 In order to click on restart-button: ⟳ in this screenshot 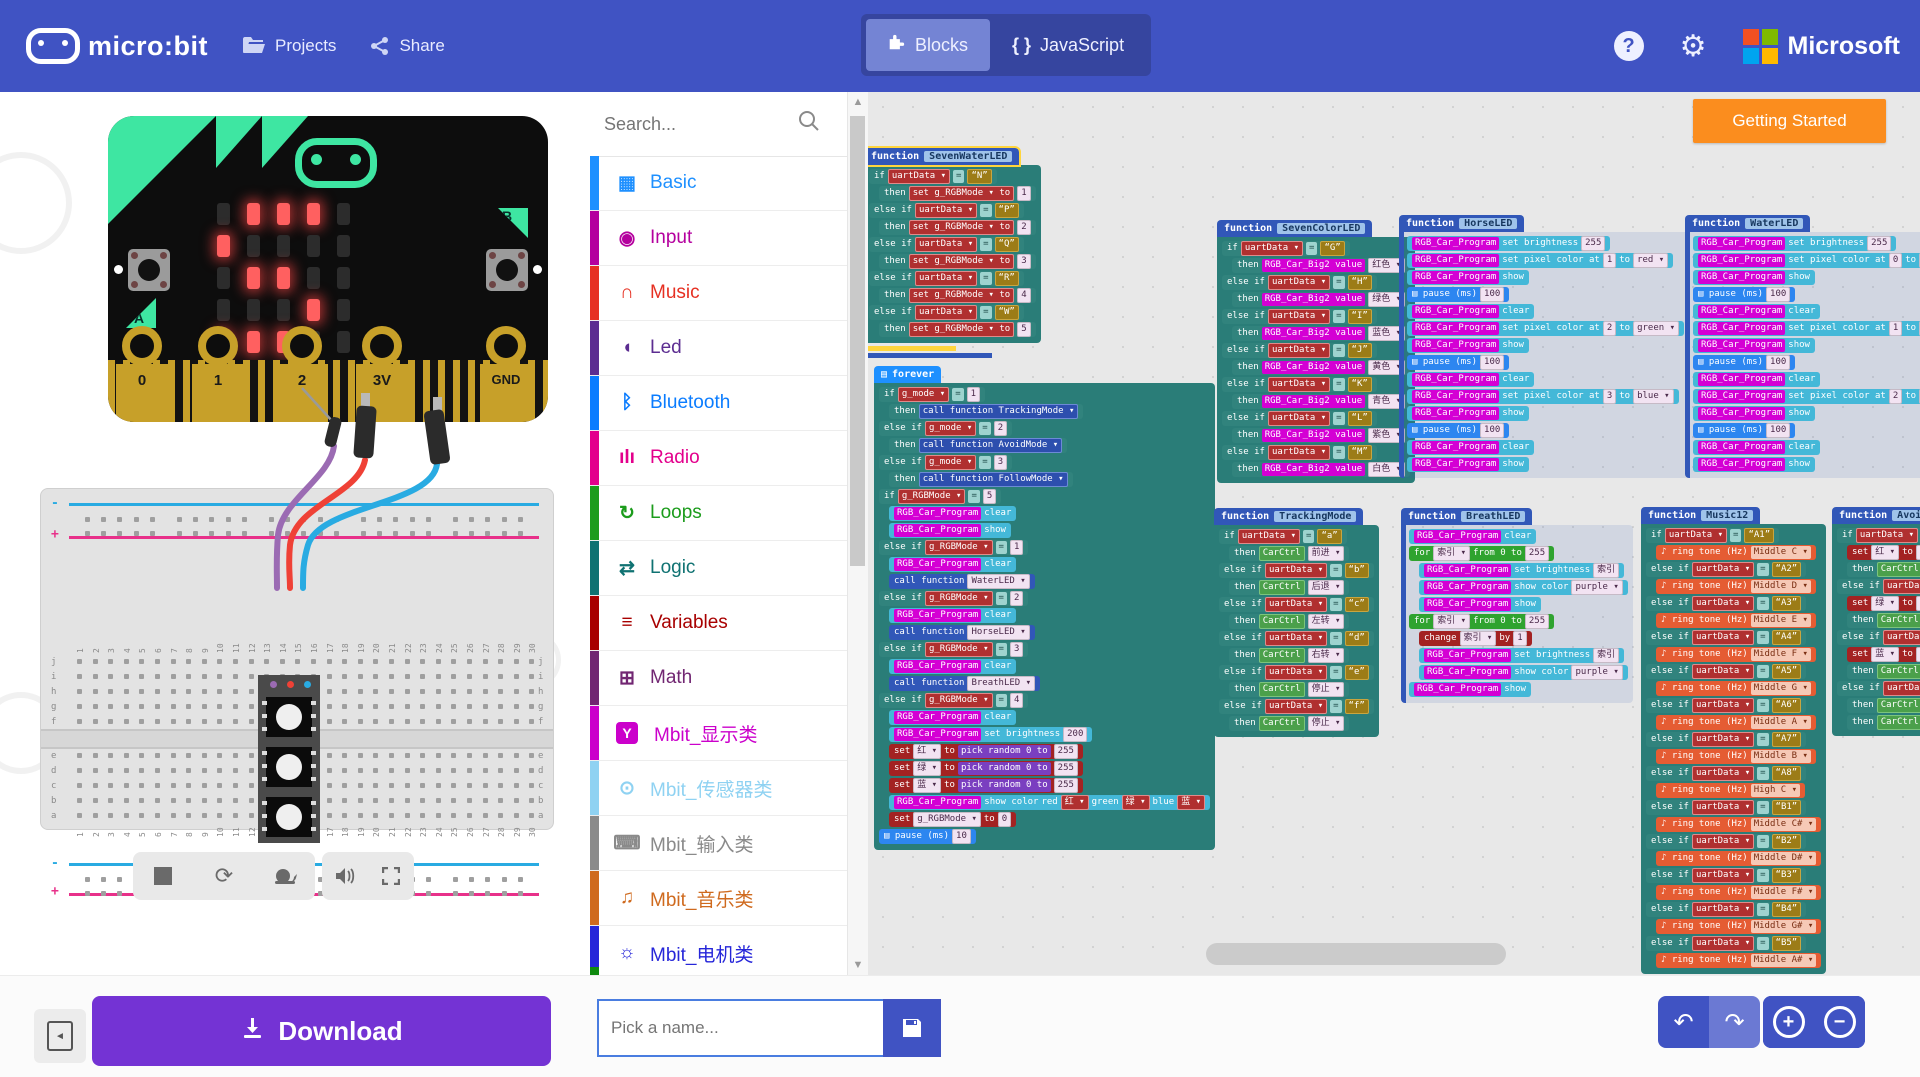, I will do `click(224, 876)`.